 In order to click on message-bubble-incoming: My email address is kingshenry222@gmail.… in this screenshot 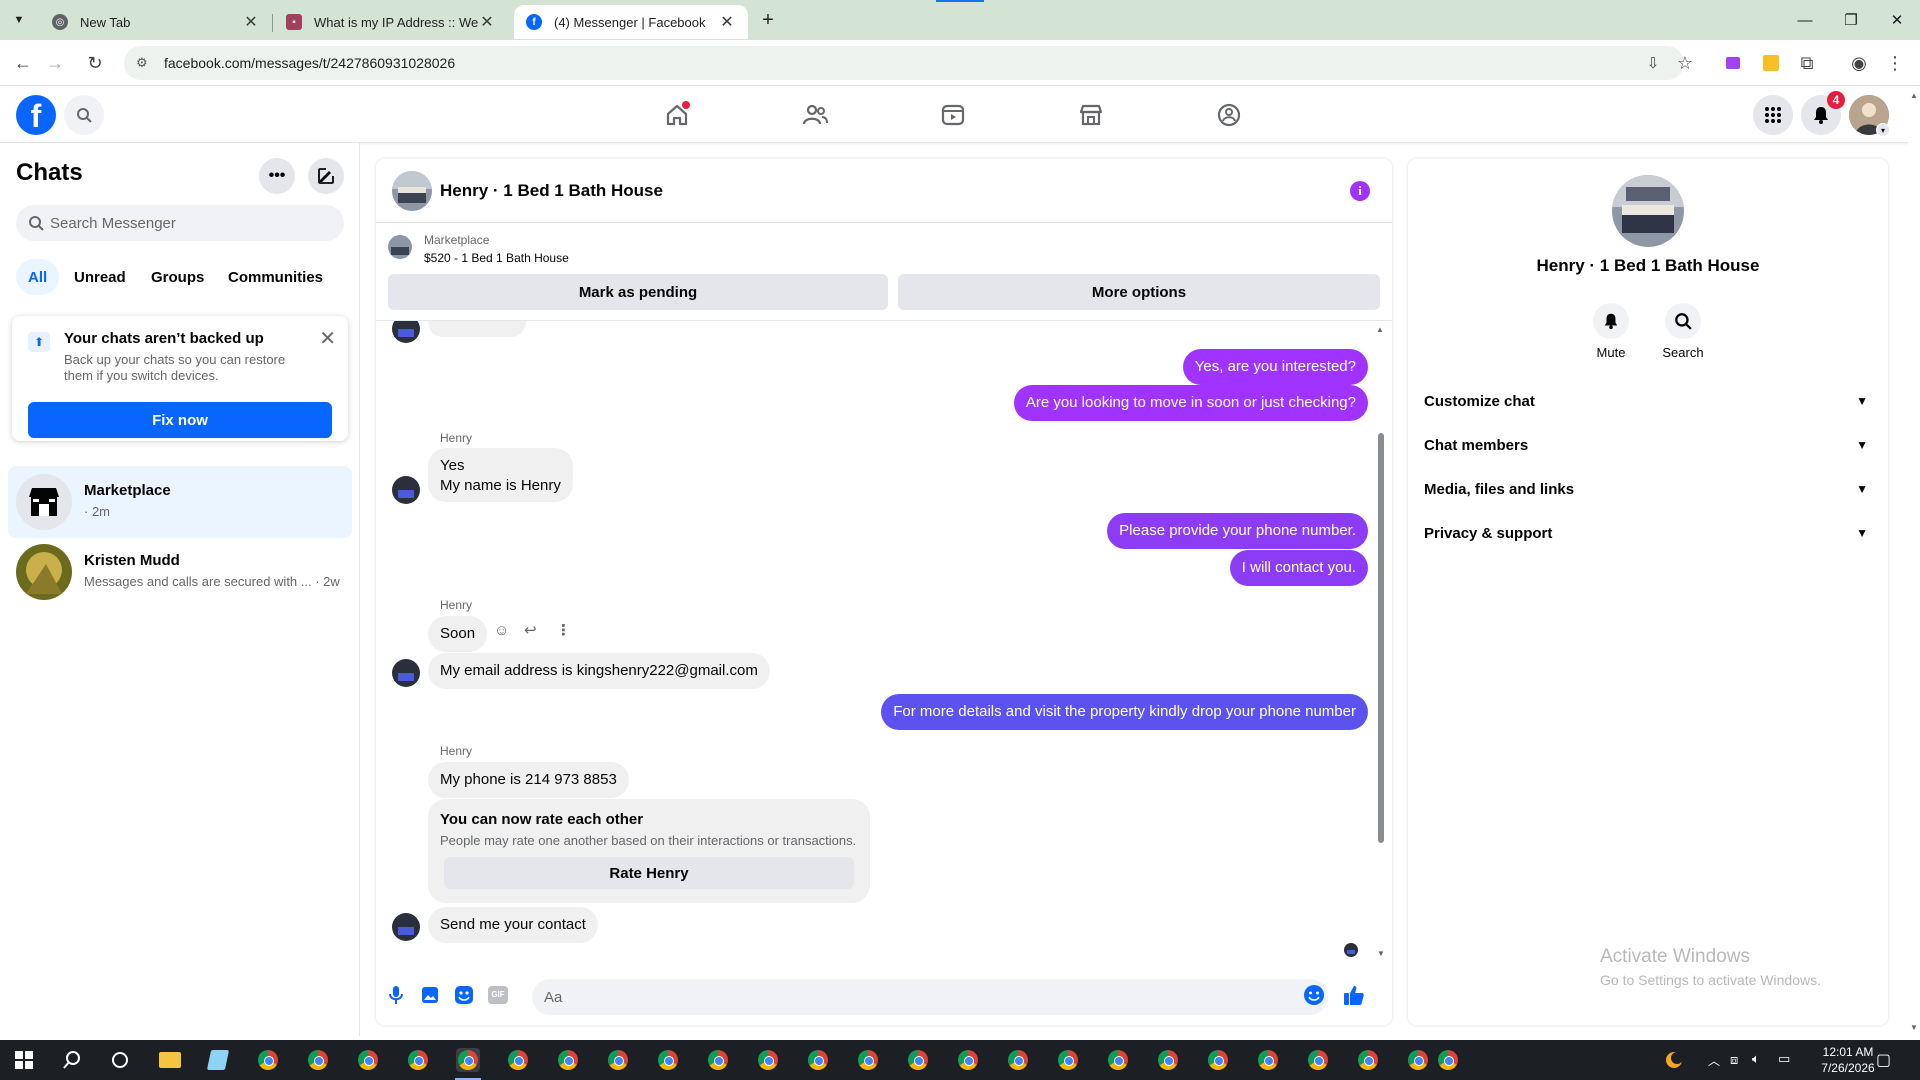, I will do `click(599, 671)`.